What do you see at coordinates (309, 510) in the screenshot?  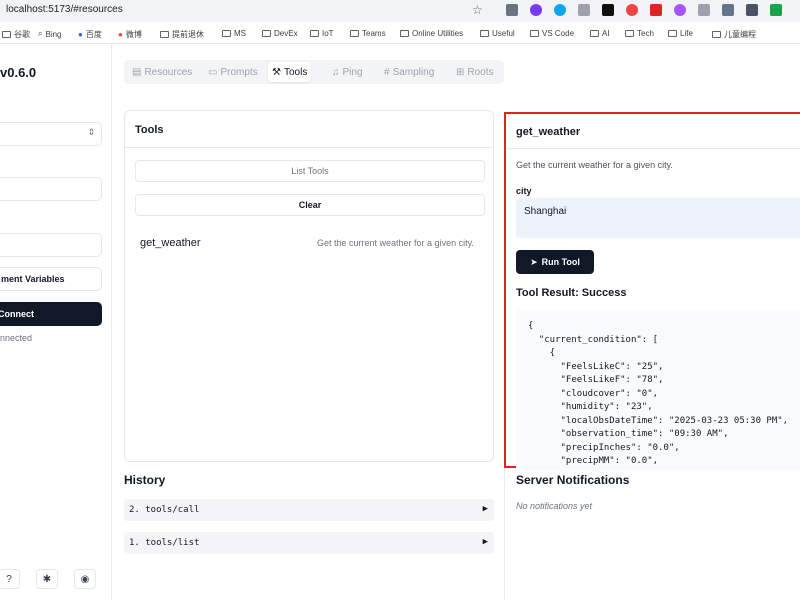 I see `history-item: 2. tools/call ▶` at bounding box center [309, 510].